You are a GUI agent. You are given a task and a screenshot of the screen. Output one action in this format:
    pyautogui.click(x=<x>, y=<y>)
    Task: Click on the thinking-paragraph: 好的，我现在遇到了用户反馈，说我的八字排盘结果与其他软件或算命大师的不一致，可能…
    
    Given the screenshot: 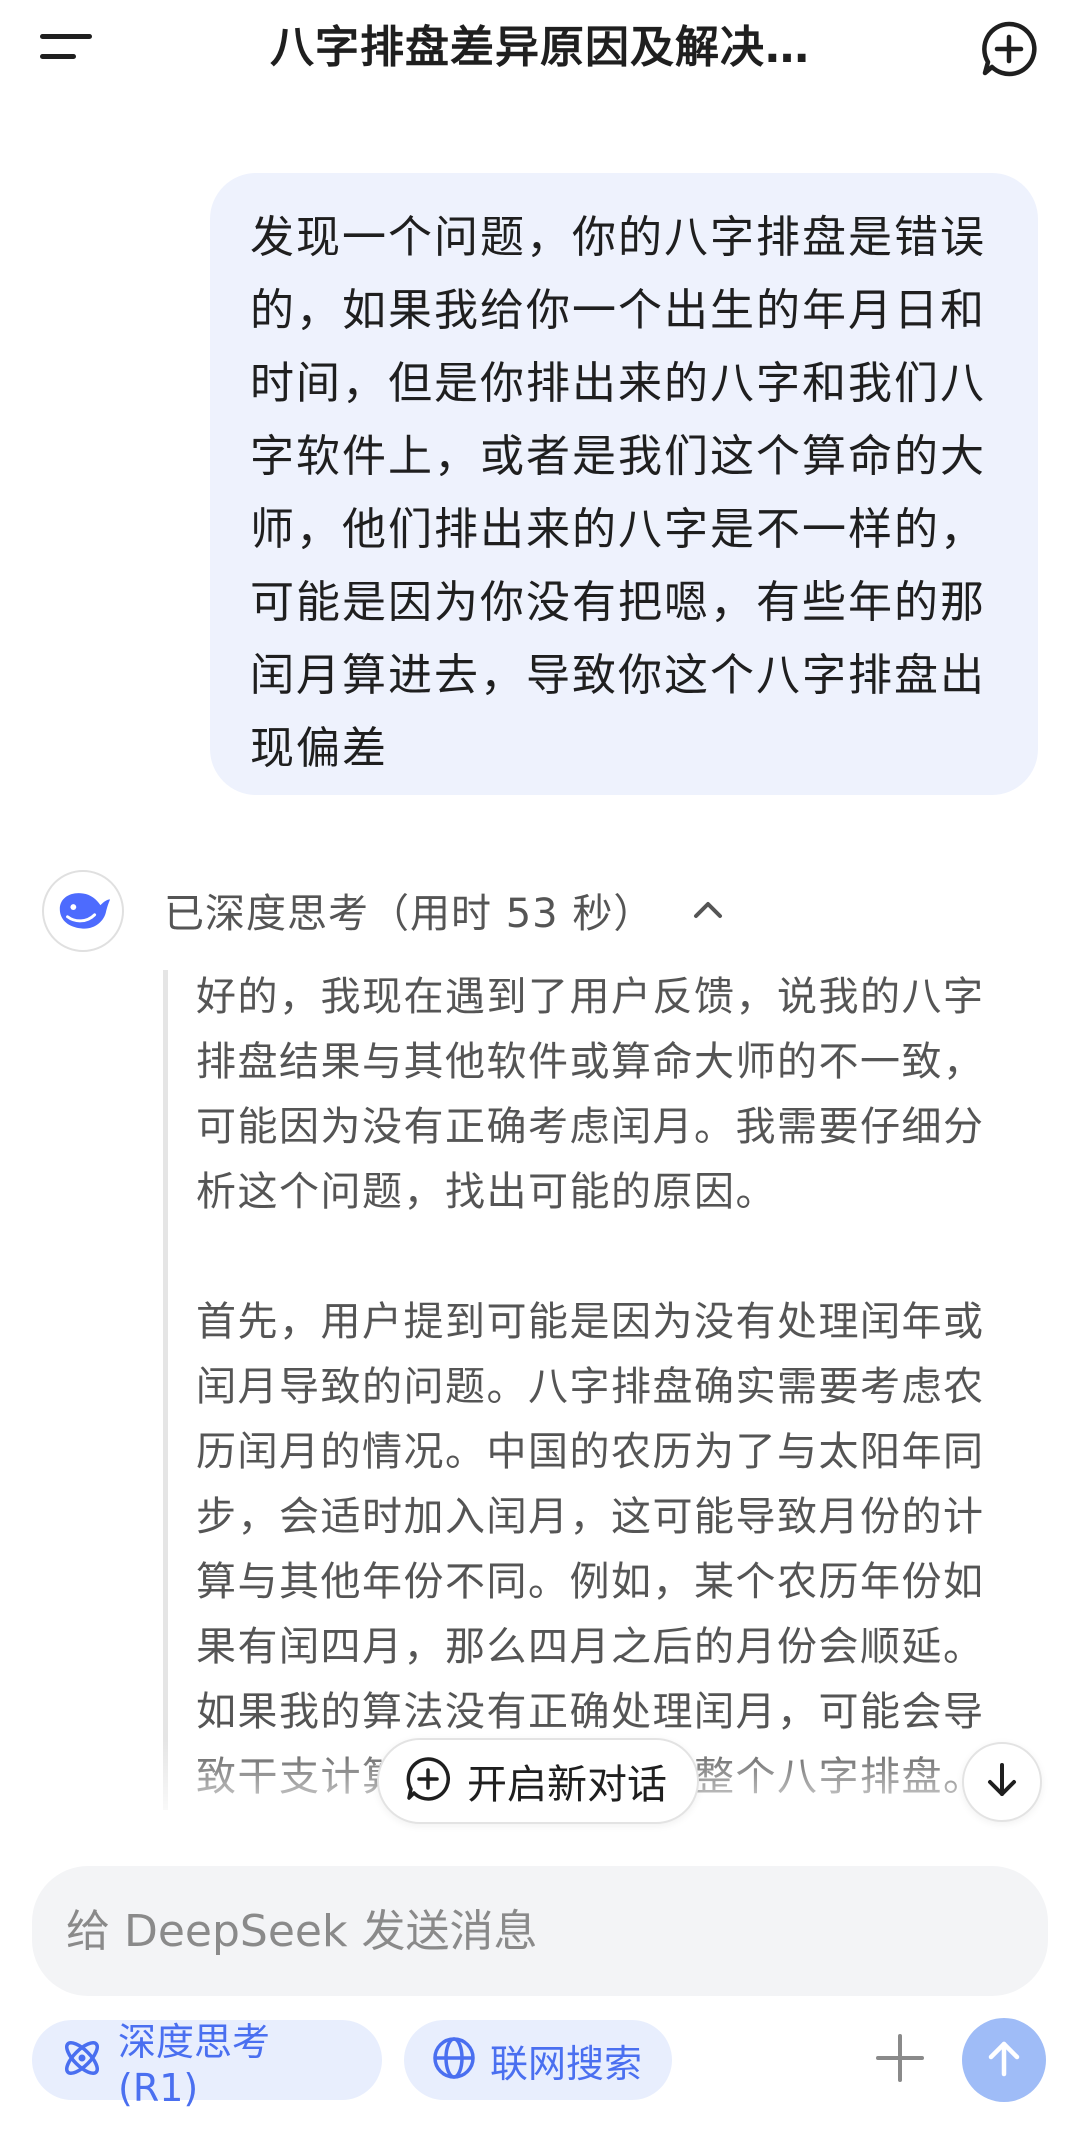 What is the action you would take?
    pyautogui.click(x=590, y=1094)
    